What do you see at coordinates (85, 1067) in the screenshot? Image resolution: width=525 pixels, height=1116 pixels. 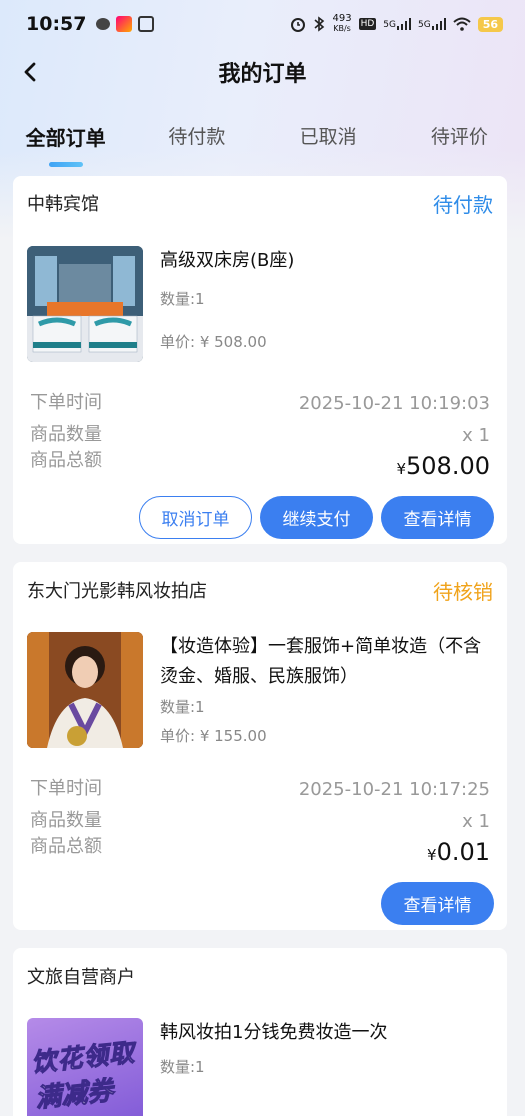 I see `product-thumbnail: 饮花领取 满减券` at bounding box center [85, 1067].